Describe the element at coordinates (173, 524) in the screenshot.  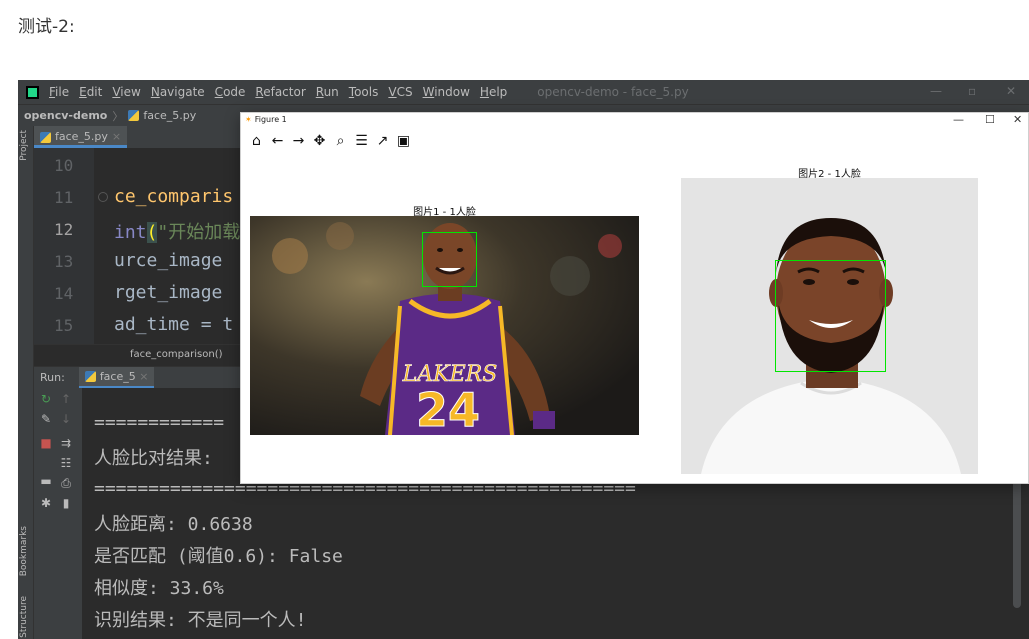
I see `console-line: 人脸距离: 0.6638` at that location.